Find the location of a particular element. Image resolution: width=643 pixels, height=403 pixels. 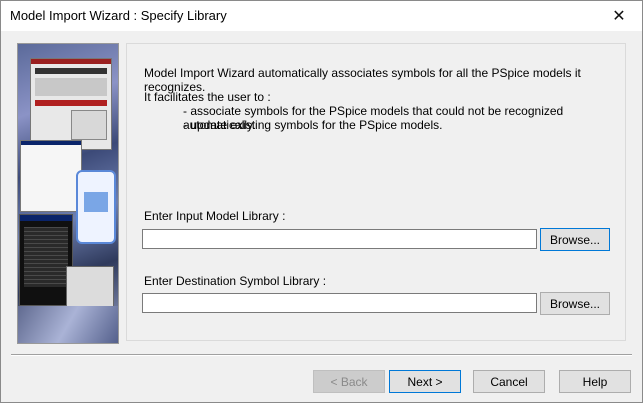

close-button: ✕ is located at coordinates (619, 16).